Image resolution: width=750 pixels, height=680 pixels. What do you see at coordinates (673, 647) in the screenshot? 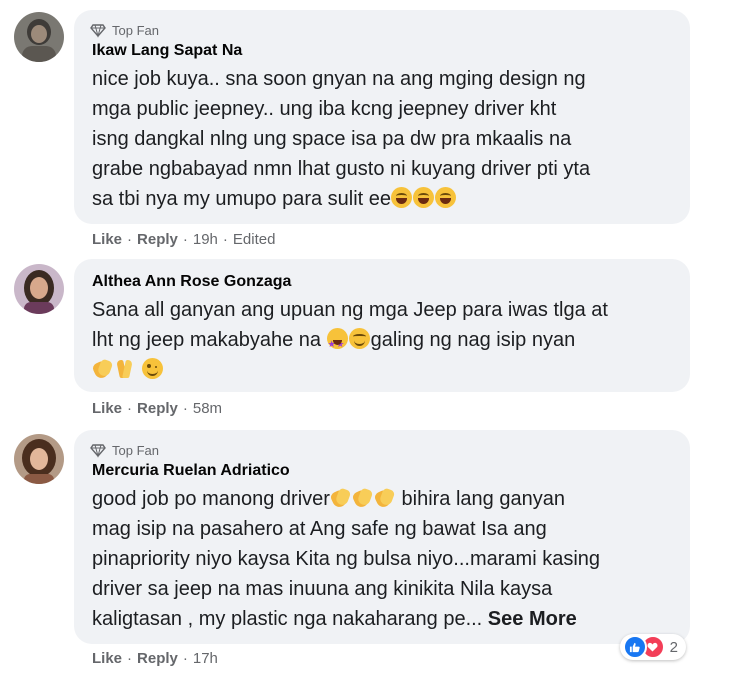
I see `reaction-count: 2` at bounding box center [673, 647].